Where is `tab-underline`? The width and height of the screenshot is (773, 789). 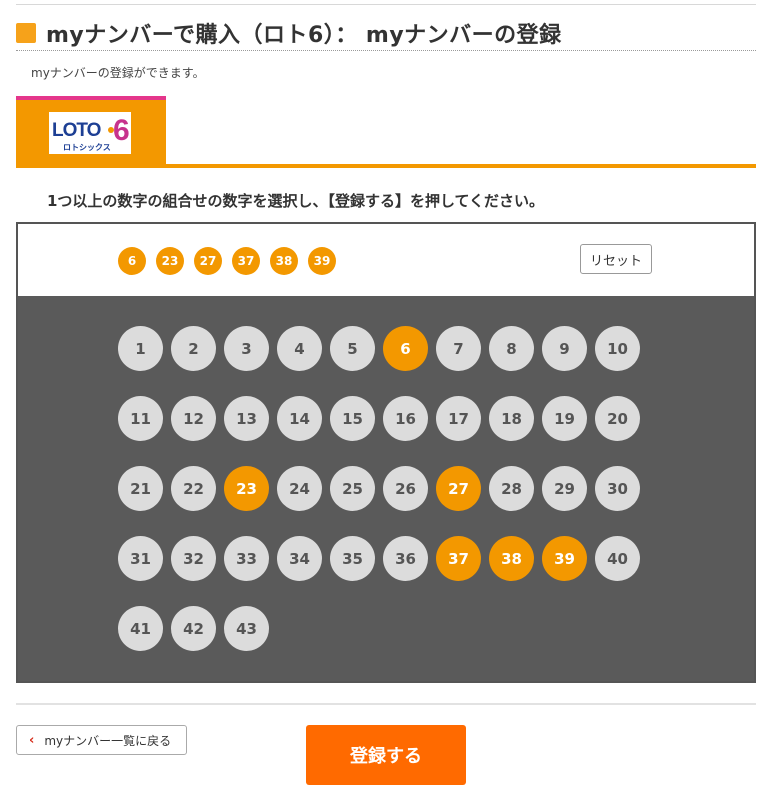
tab-underline is located at coordinates (386, 166).